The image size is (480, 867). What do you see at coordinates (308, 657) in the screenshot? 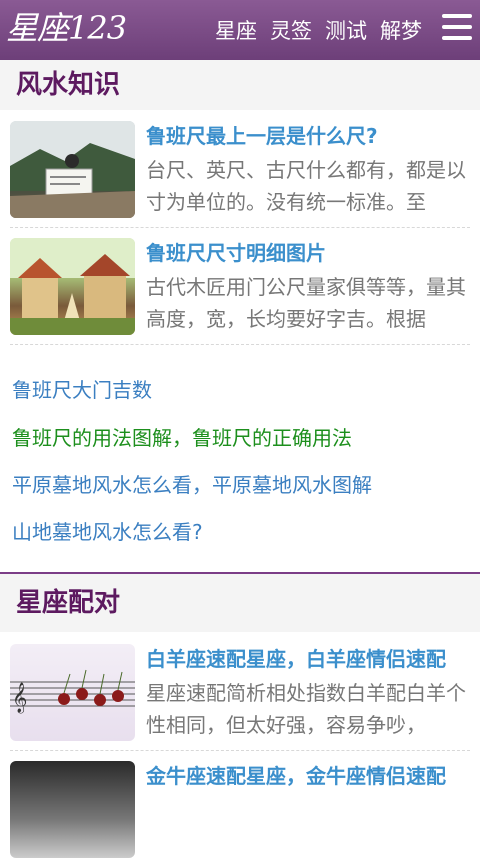
I see `article-title: 白羊座速配星座，白羊座情侣速配` at bounding box center [308, 657].